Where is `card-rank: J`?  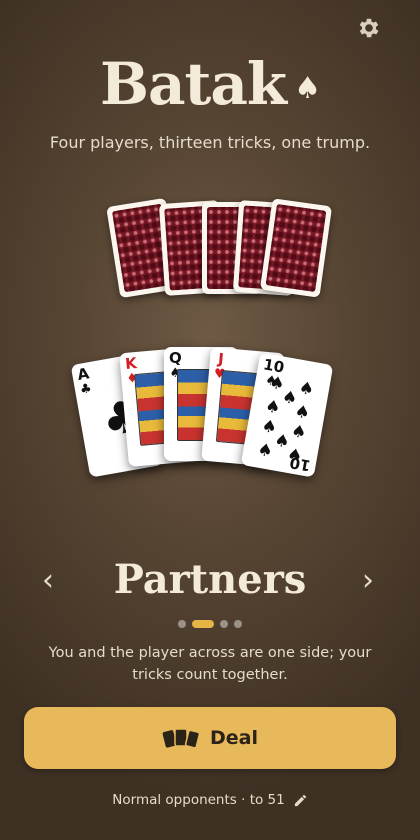 card-rank: J is located at coordinates (221, 359).